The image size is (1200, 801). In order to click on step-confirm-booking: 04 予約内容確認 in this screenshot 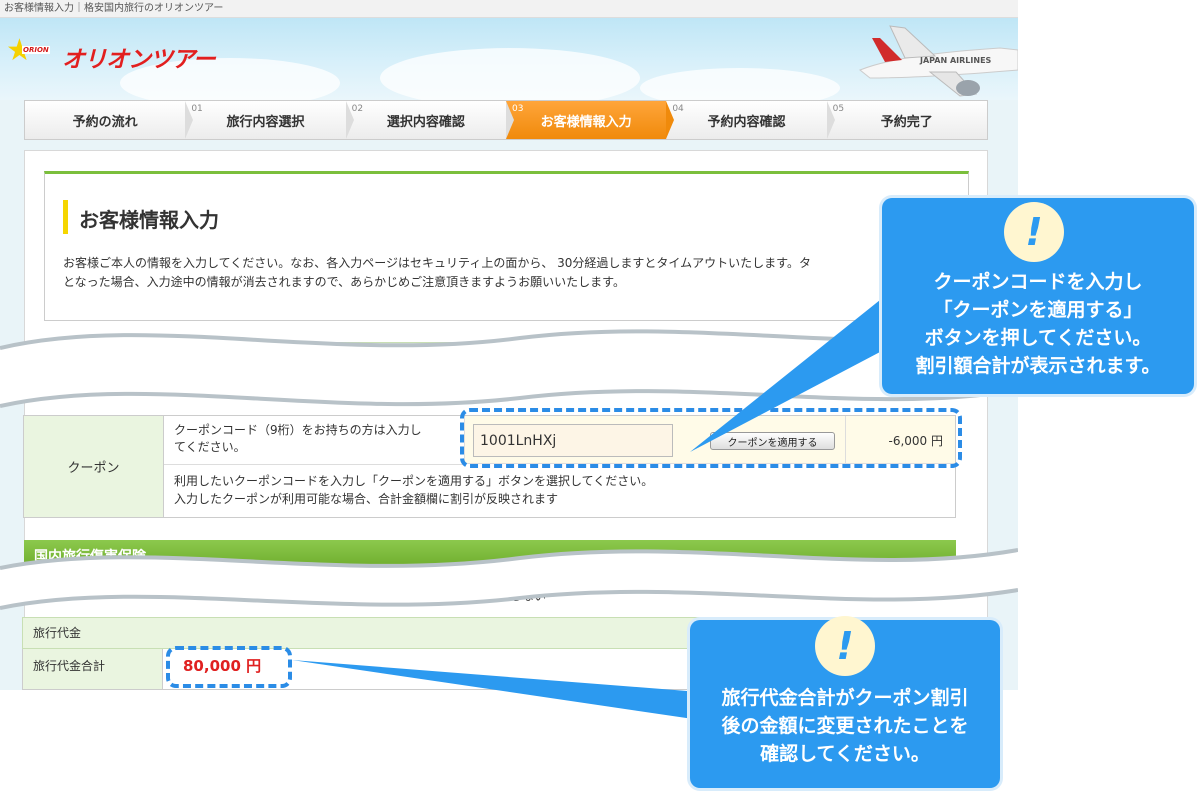, I will do `click(750, 120)`.